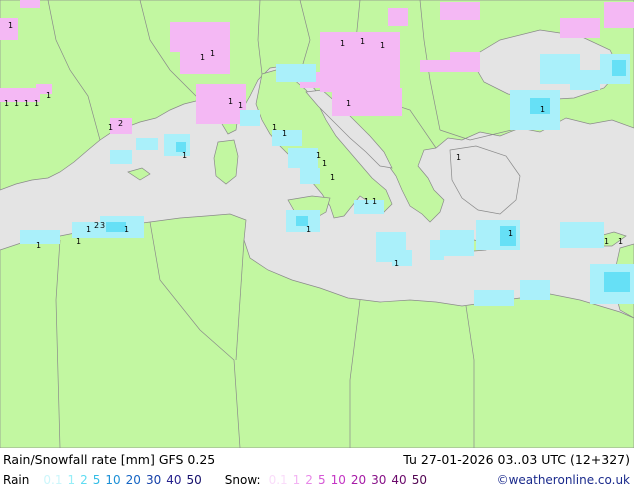 This screenshot has height=490, width=634. What do you see at coordinates (113, 480) in the screenshot?
I see `rain-scale-value: 10` at bounding box center [113, 480].